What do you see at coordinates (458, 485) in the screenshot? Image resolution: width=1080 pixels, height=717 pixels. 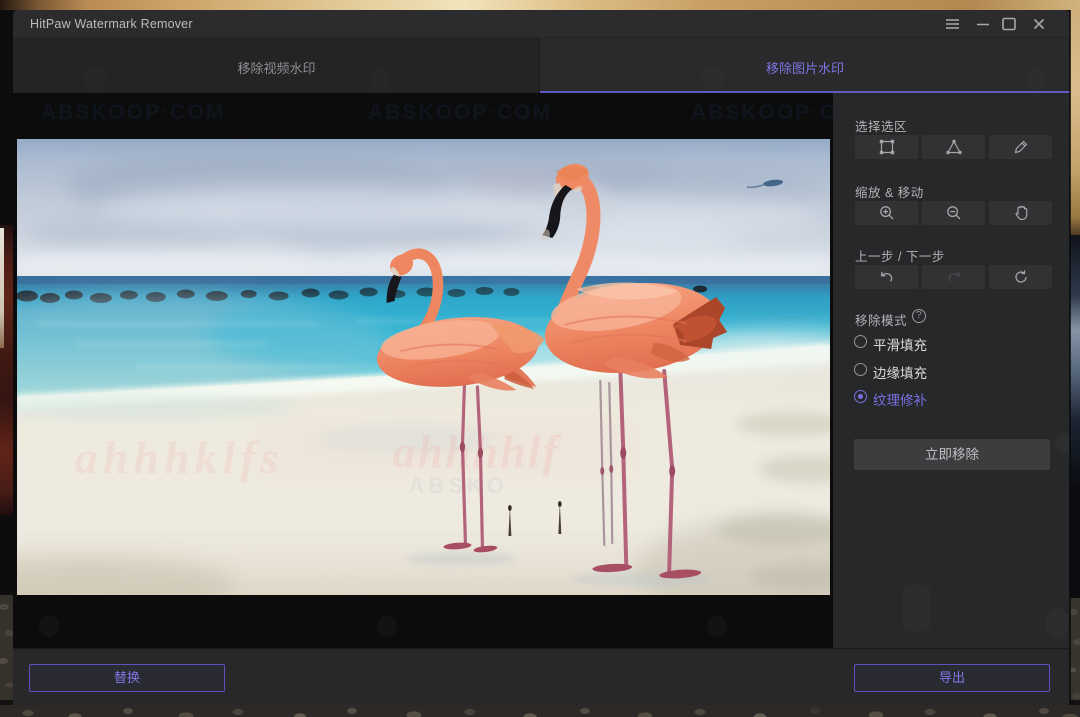 I see `svg-text: ABSKO` at bounding box center [458, 485].